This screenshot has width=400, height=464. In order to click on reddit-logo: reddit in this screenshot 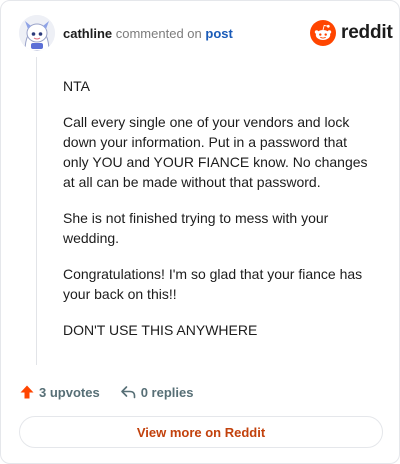, I will do `click(351, 33)`.